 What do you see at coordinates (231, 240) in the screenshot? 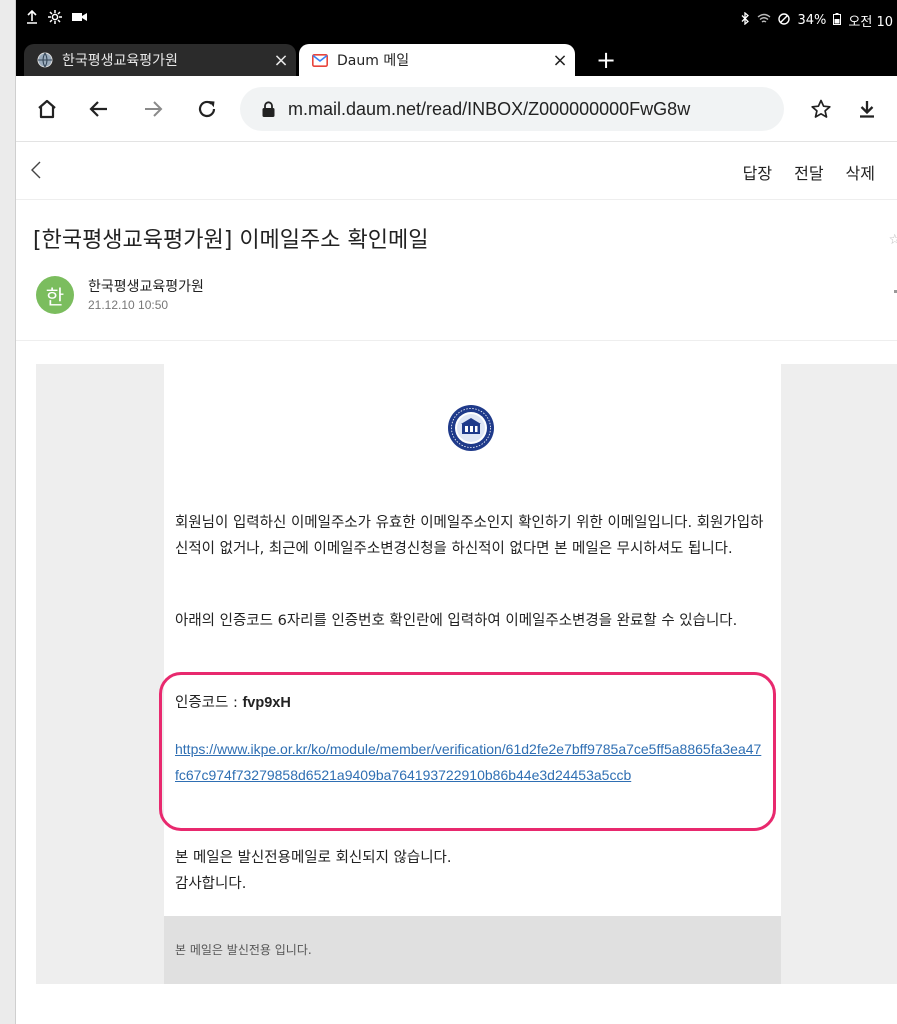
I see `mail-subject: [한국평생교육평가원] 이메일주소 확인메일` at bounding box center [231, 240].